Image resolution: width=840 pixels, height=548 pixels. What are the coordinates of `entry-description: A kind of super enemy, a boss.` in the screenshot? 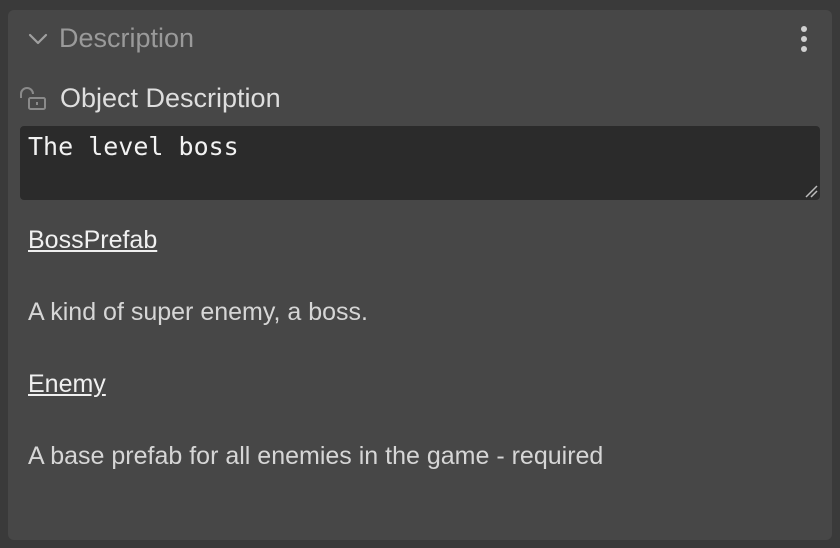 It's located at (198, 312).